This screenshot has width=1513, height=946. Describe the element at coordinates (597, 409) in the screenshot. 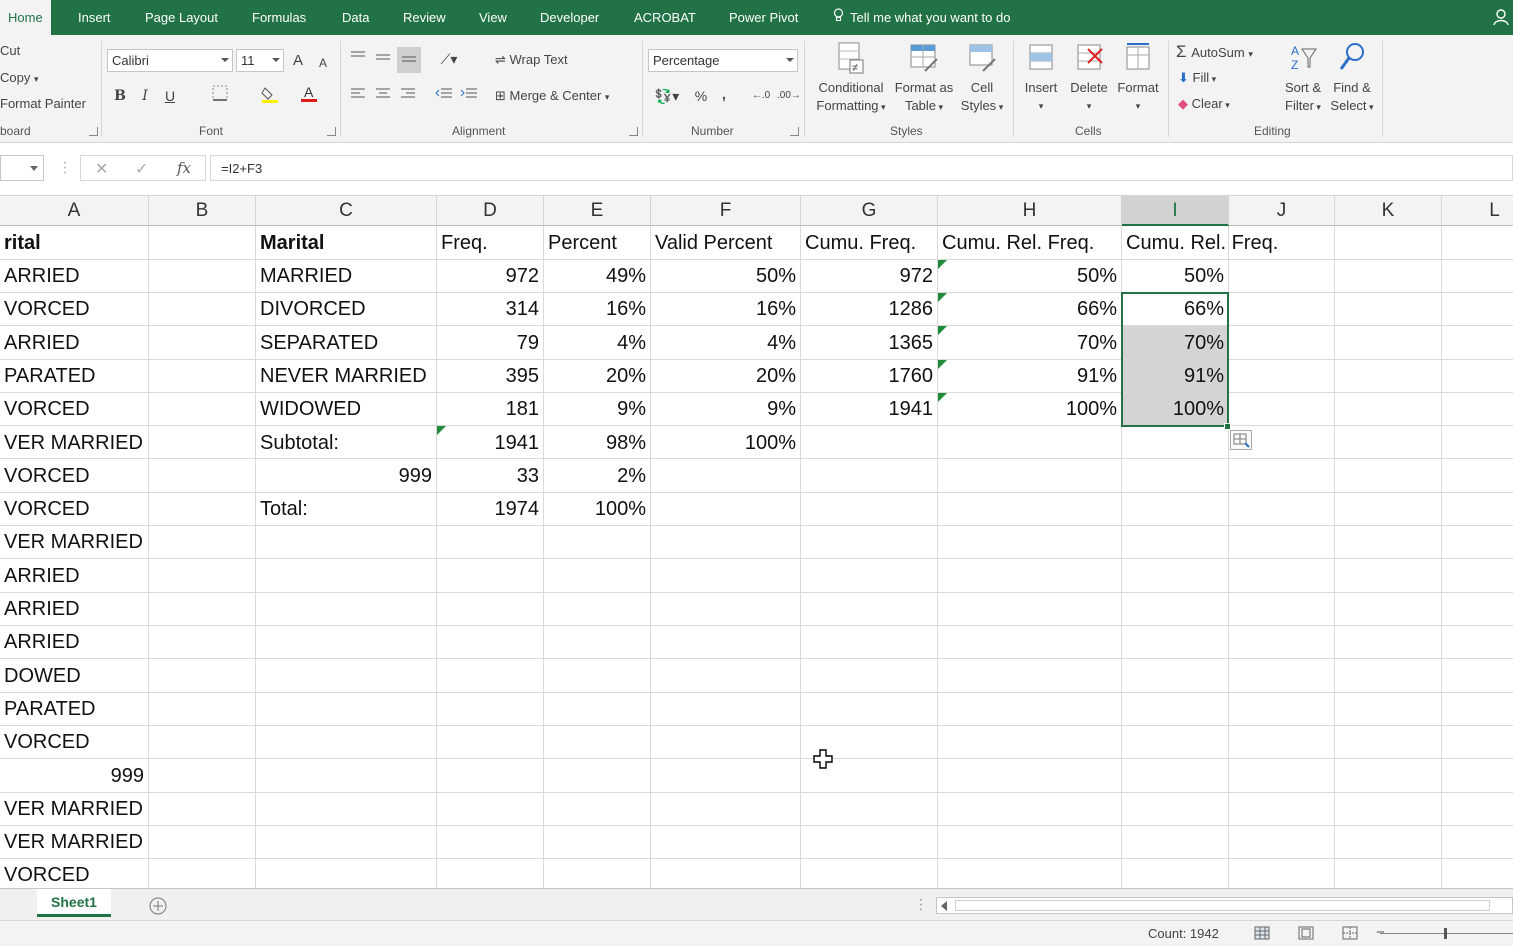

I see `cell-e6: 9%` at that location.